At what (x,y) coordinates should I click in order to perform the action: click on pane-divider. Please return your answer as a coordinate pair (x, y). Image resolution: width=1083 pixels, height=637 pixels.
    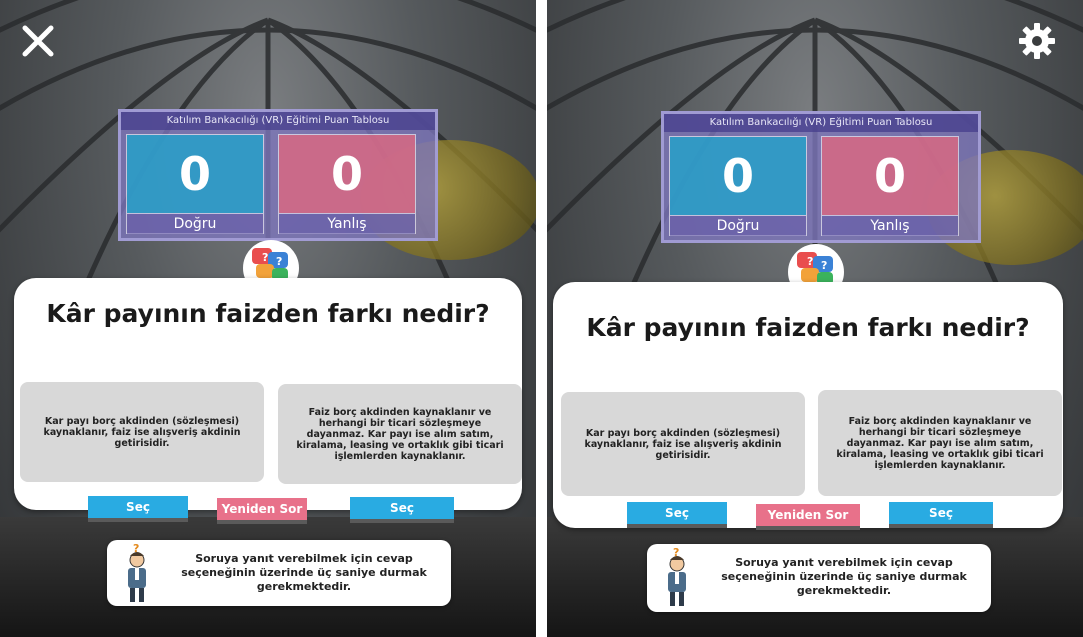
    Looking at the image, I should click on (541, 318).